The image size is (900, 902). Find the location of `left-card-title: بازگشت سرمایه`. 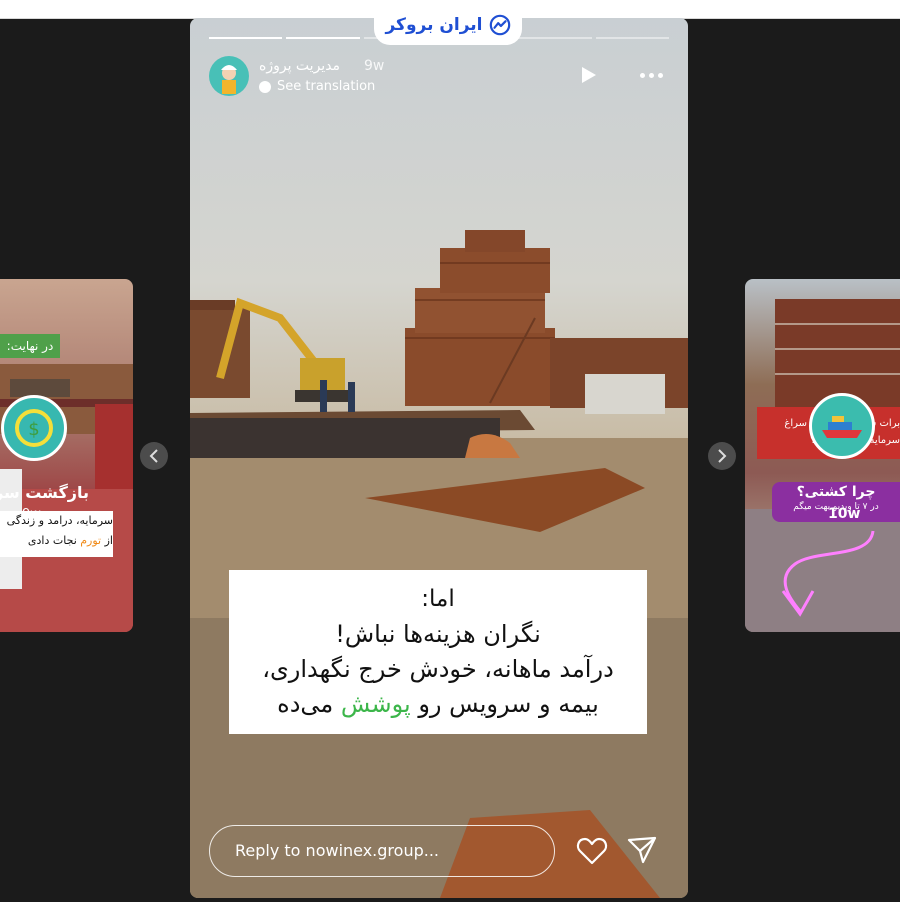

left-card-title: بازگشت سرمایه is located at coordinates (44, 492).